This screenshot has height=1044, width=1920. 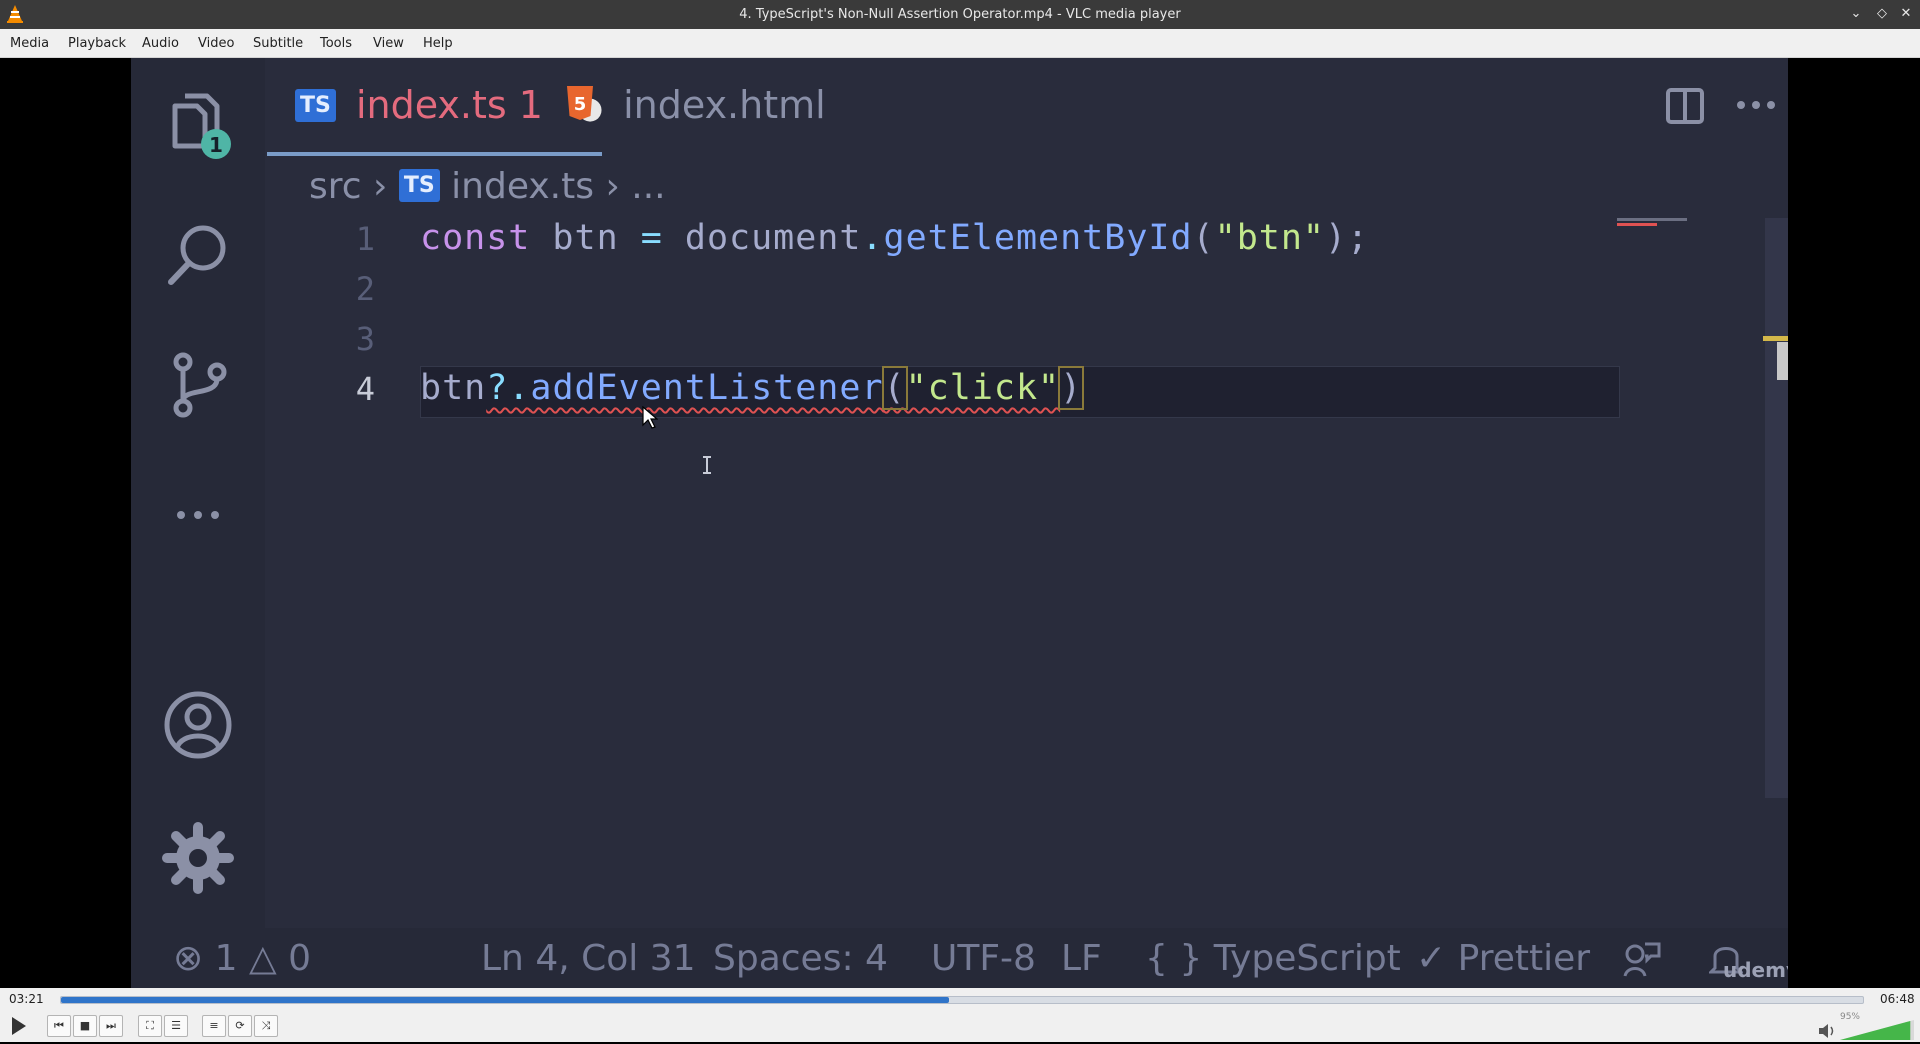 I want to click on editor-more-icon, so click(x=1756, y=105).